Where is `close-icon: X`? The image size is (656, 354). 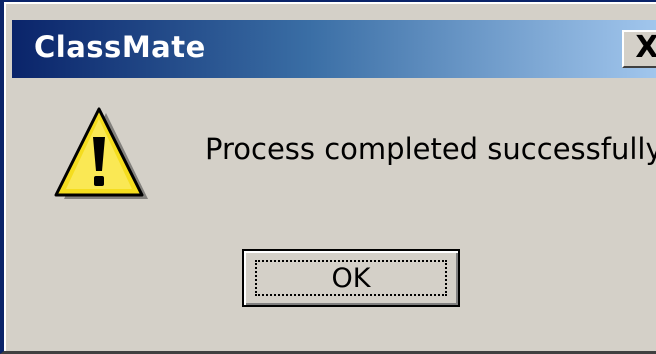
close-icon: X is located at coordinates (645, 47).